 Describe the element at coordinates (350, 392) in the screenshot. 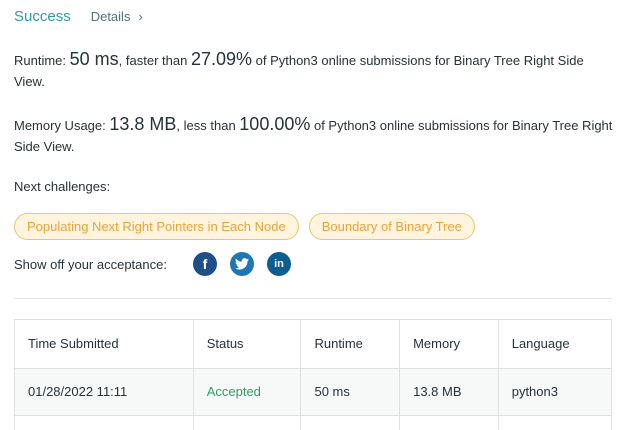

I see `cell-runtime: 50 ms` at that location.